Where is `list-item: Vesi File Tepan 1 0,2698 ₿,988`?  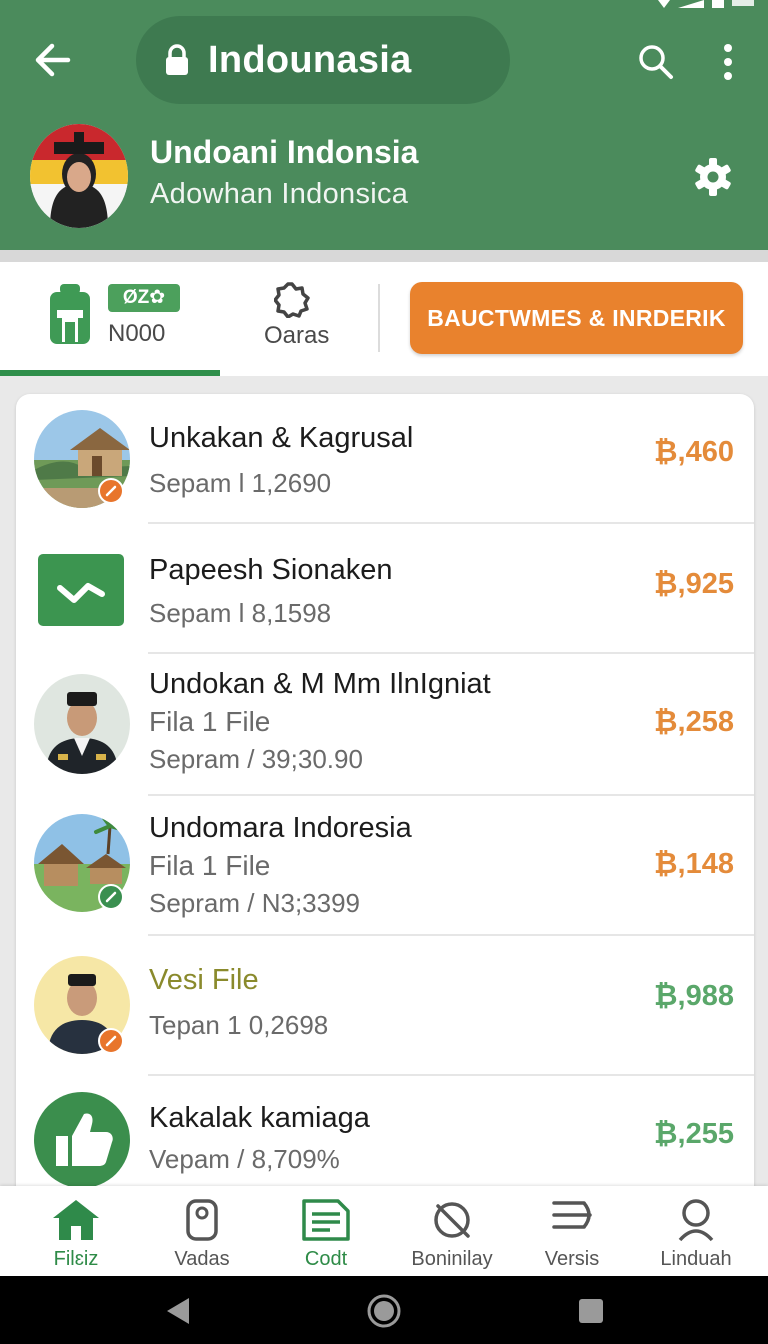
list-item: Vesi File Tepan 1 0,2698 ₿,988 is located at coordinates (385, 1006).